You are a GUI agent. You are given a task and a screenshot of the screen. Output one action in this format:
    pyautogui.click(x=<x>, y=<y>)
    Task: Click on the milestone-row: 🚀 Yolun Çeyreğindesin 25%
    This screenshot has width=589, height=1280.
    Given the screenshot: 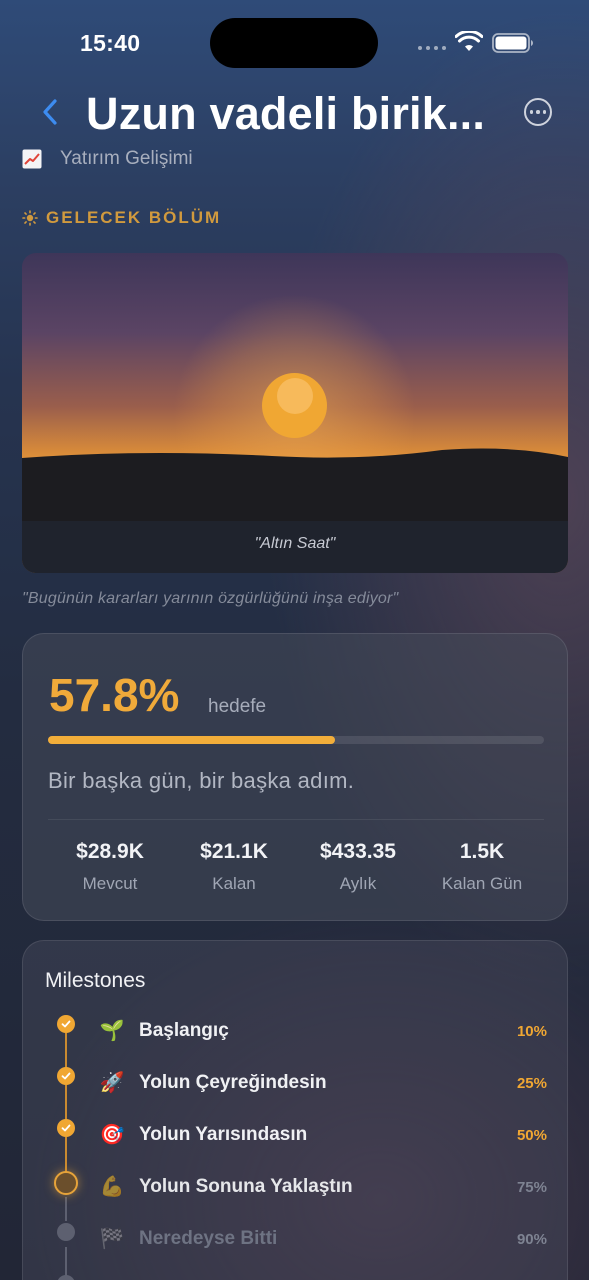 What is the action you would take?
    pyautogui.click(x=296, y=1083)
    